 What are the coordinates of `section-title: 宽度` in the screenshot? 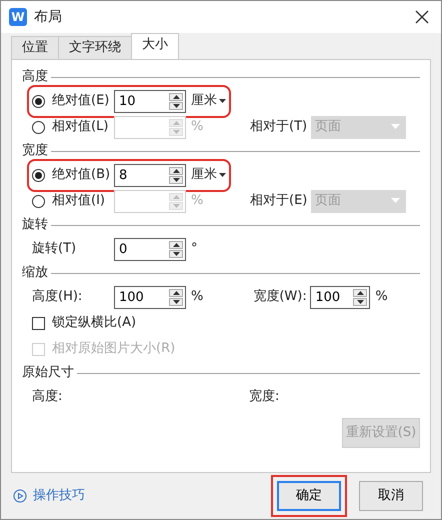 It's located at (35, 151).